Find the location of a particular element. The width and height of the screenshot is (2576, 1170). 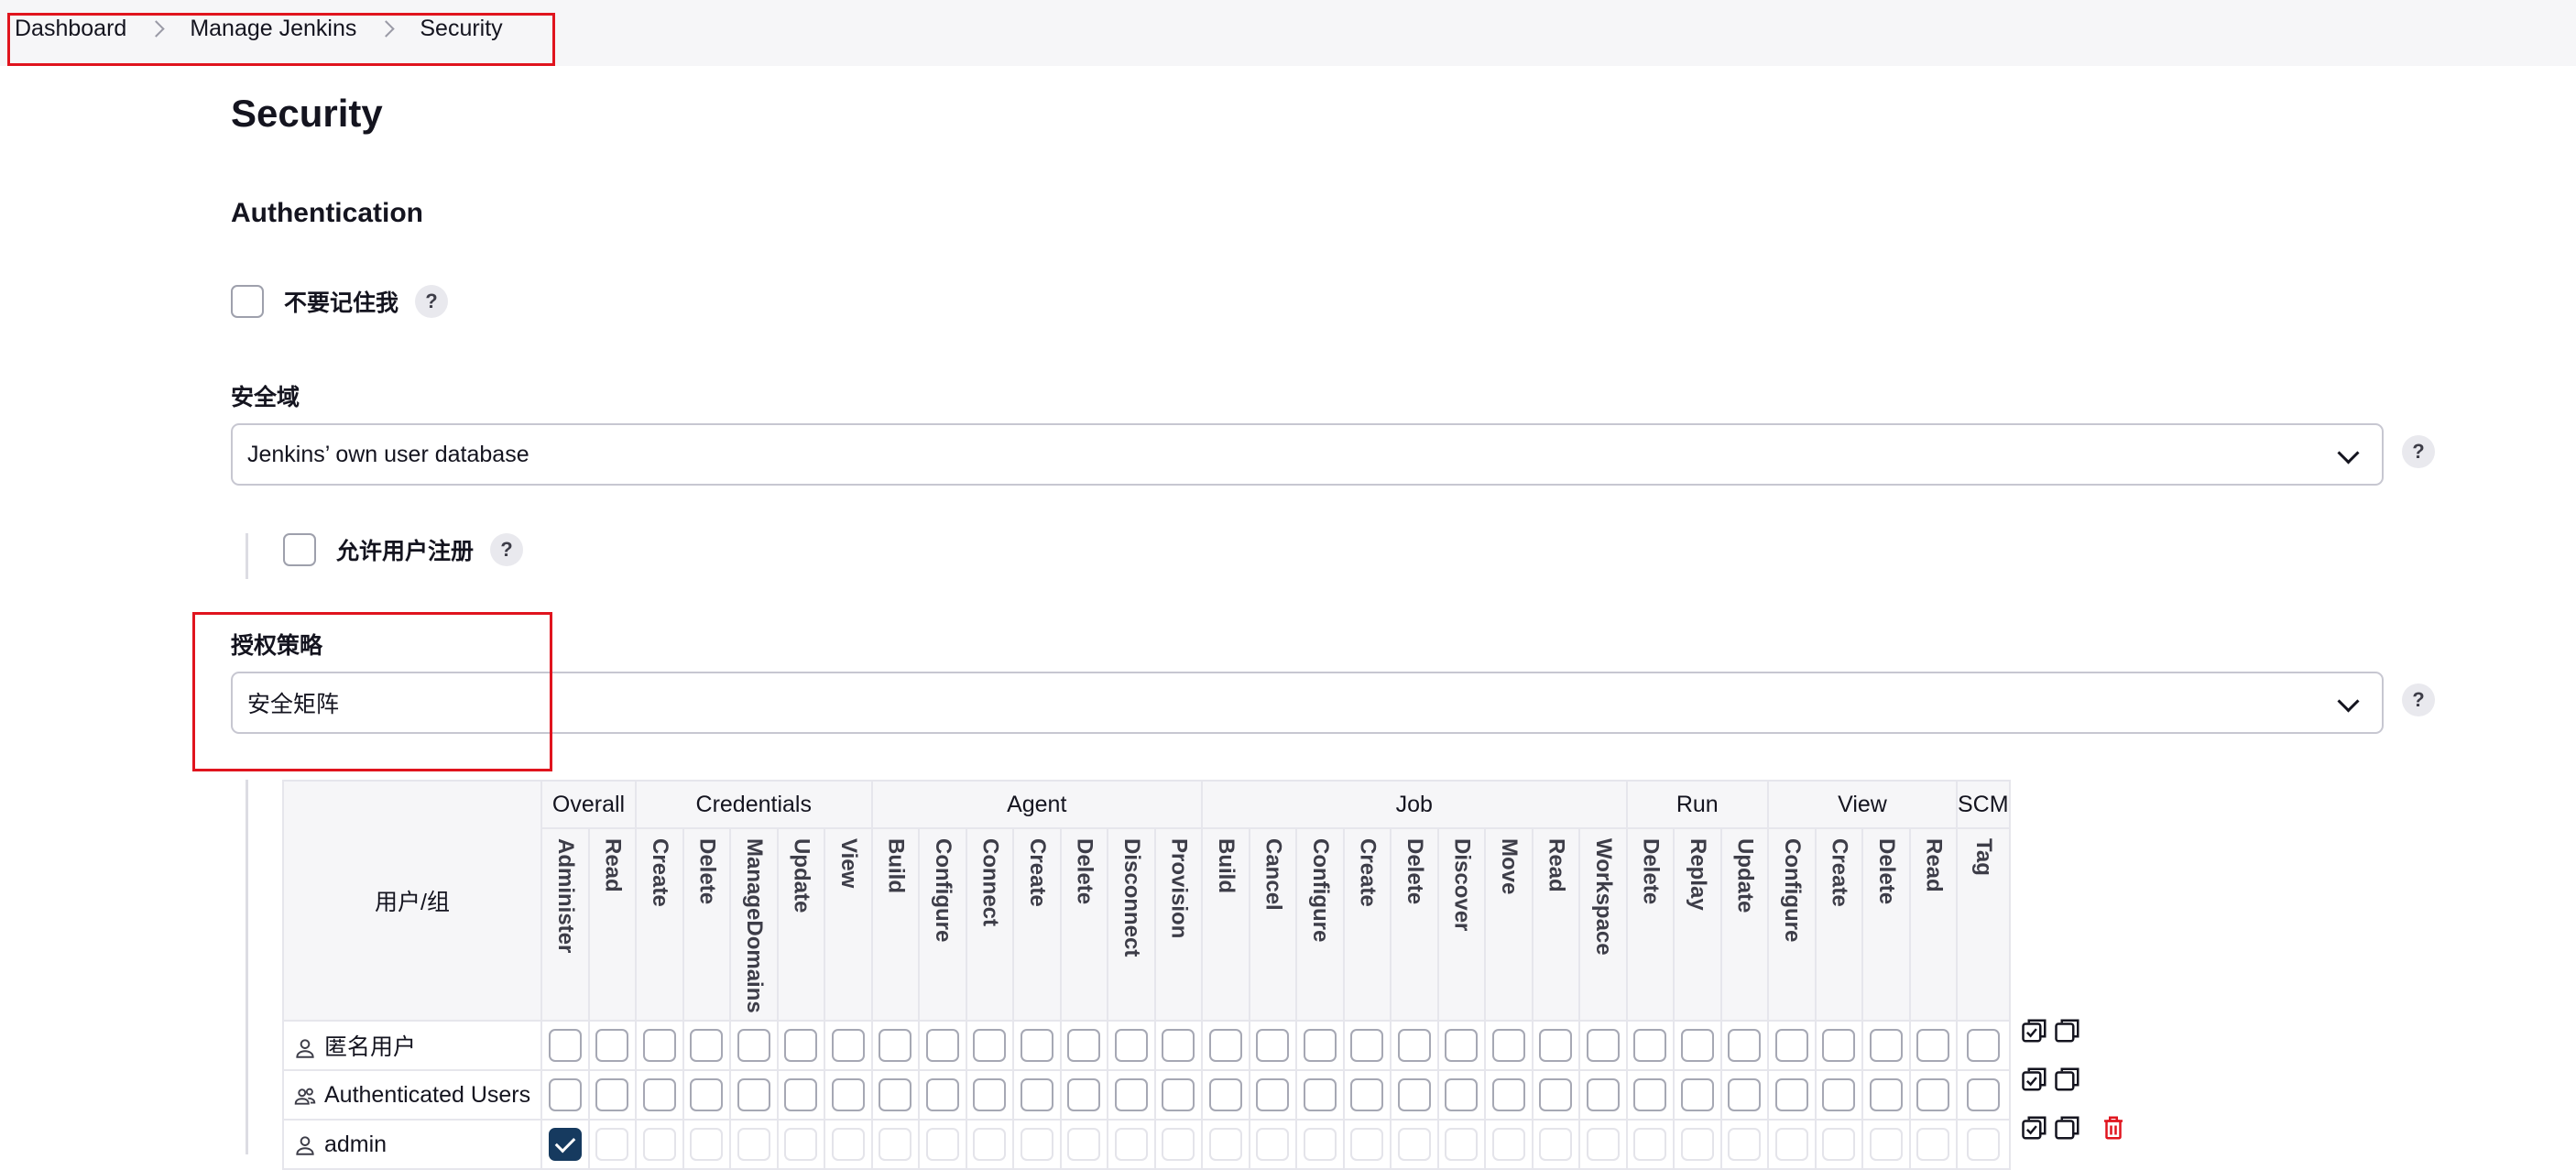

security-realm-select: Jenkins’ own user database is located at coordinates (1308, 454).